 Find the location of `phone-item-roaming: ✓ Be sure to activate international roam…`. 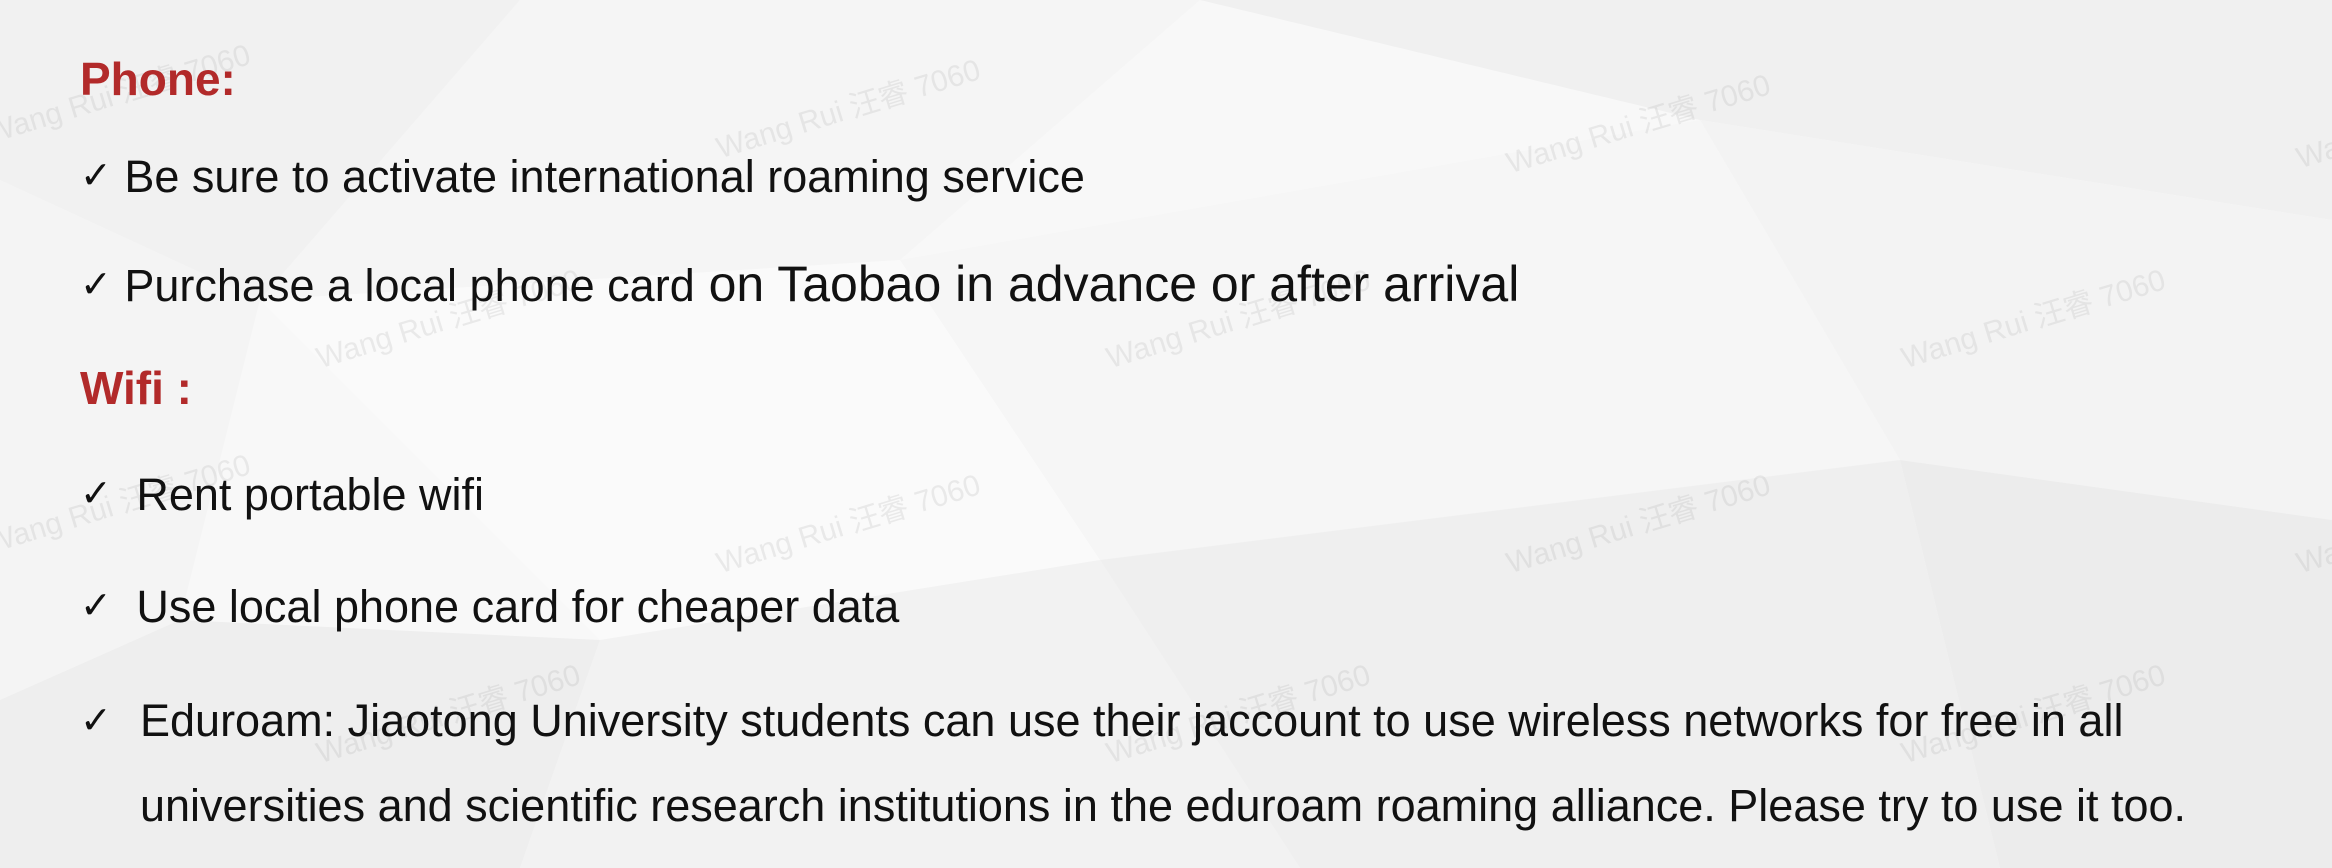

phone-item-roaming: ✓ Be sure to activate international roam… is located at coordinates (582, 176).